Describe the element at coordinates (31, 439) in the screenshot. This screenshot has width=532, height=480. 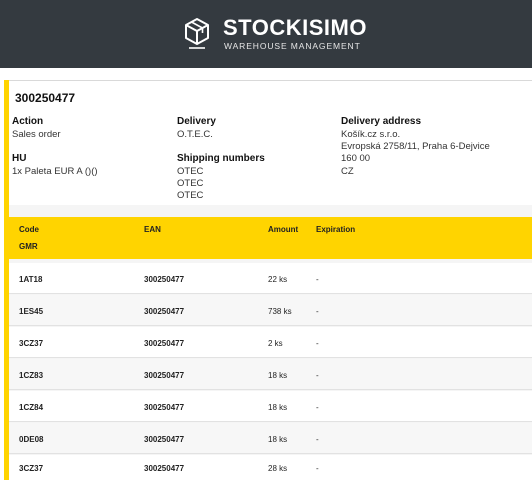
I see `cell-code: 0DE08` at that location.